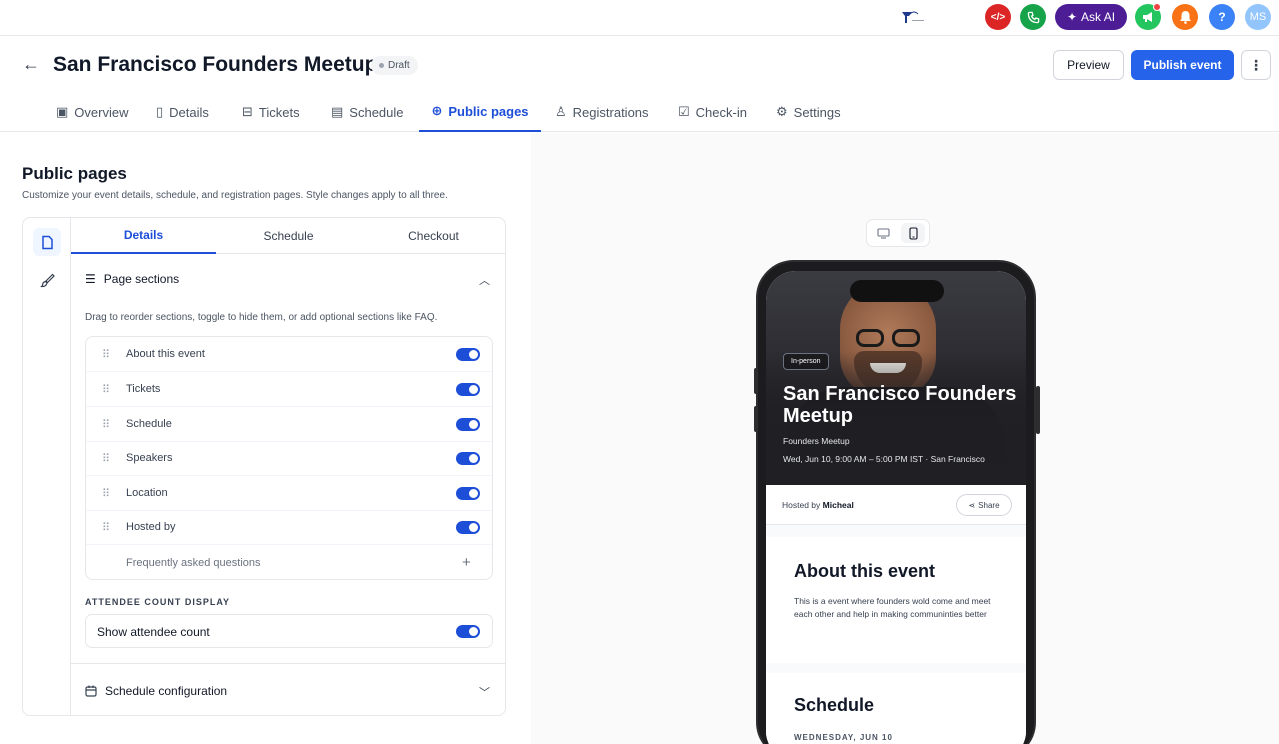  Describe the element at coordinates (896, 708) in the screenshot. I see `schedule-section: Schedule WEDNESDAY, JUN 10` at that location.